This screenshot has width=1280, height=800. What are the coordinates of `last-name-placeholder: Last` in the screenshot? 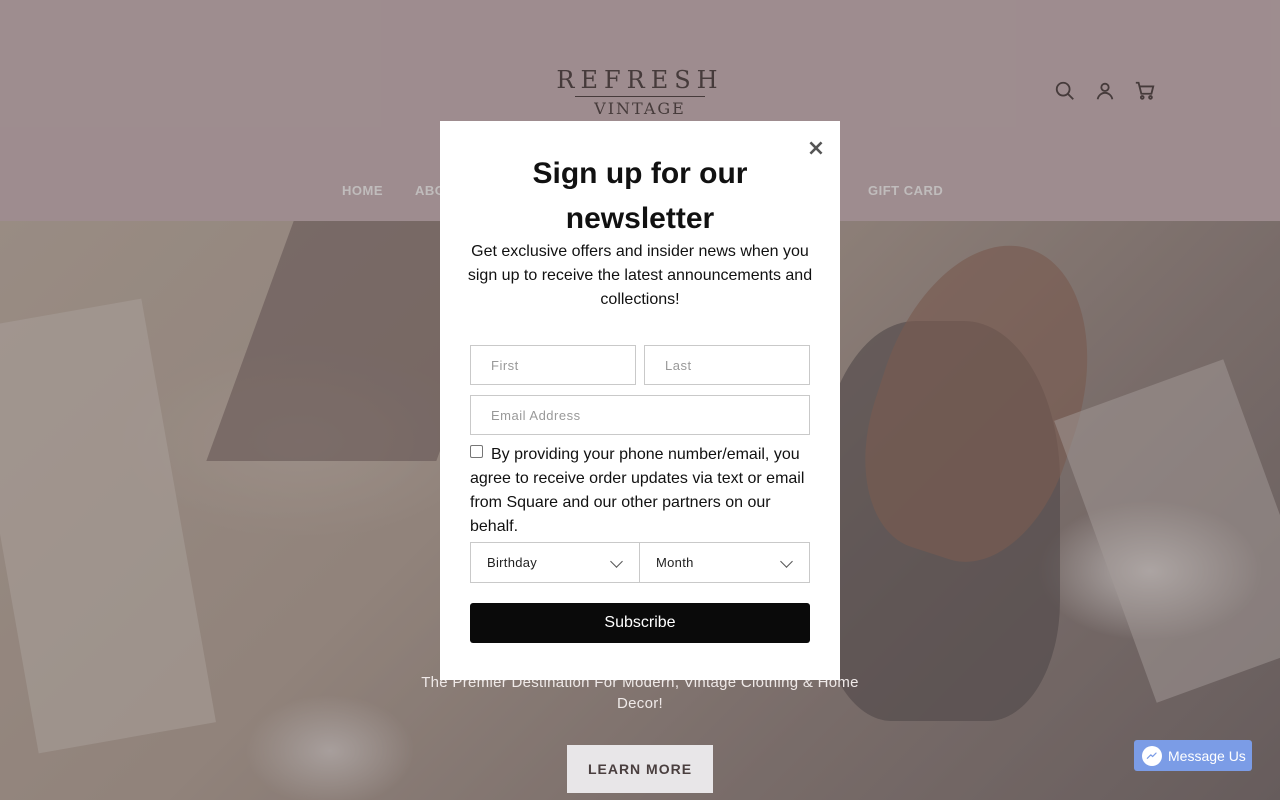 It's located at (678, 365).